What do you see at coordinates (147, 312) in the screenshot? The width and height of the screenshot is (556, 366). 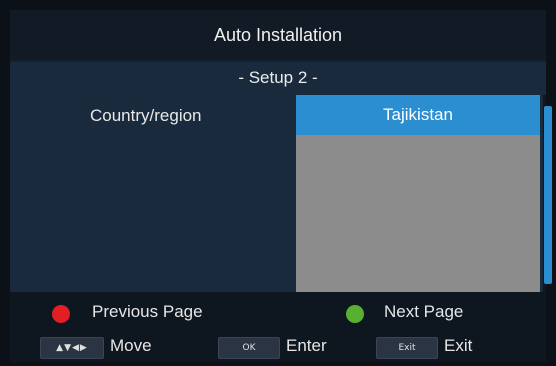 I see `previous-page-label: Previous Page` at bounding box center [147, 312].